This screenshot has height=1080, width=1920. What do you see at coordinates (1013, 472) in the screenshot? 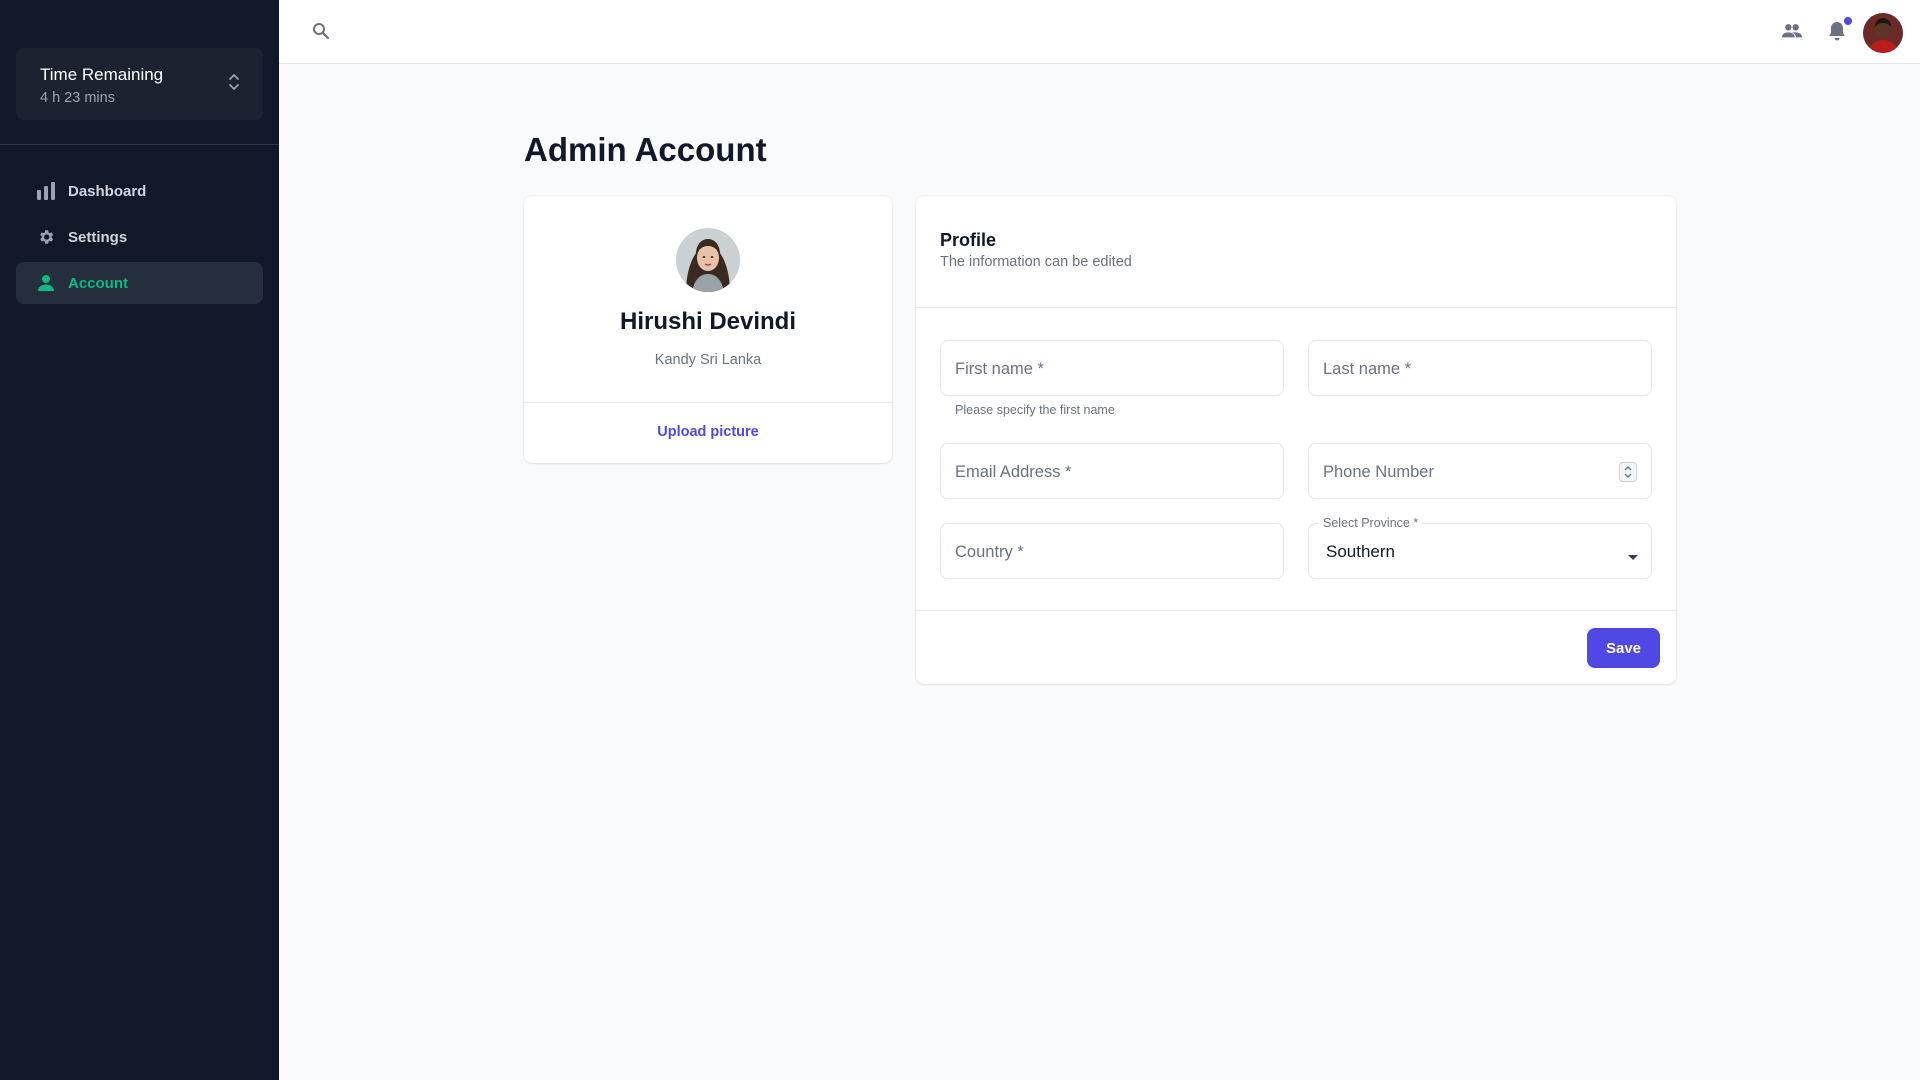
I see `email-placeholder: Email Address *` at bounding box center [1013, 472].